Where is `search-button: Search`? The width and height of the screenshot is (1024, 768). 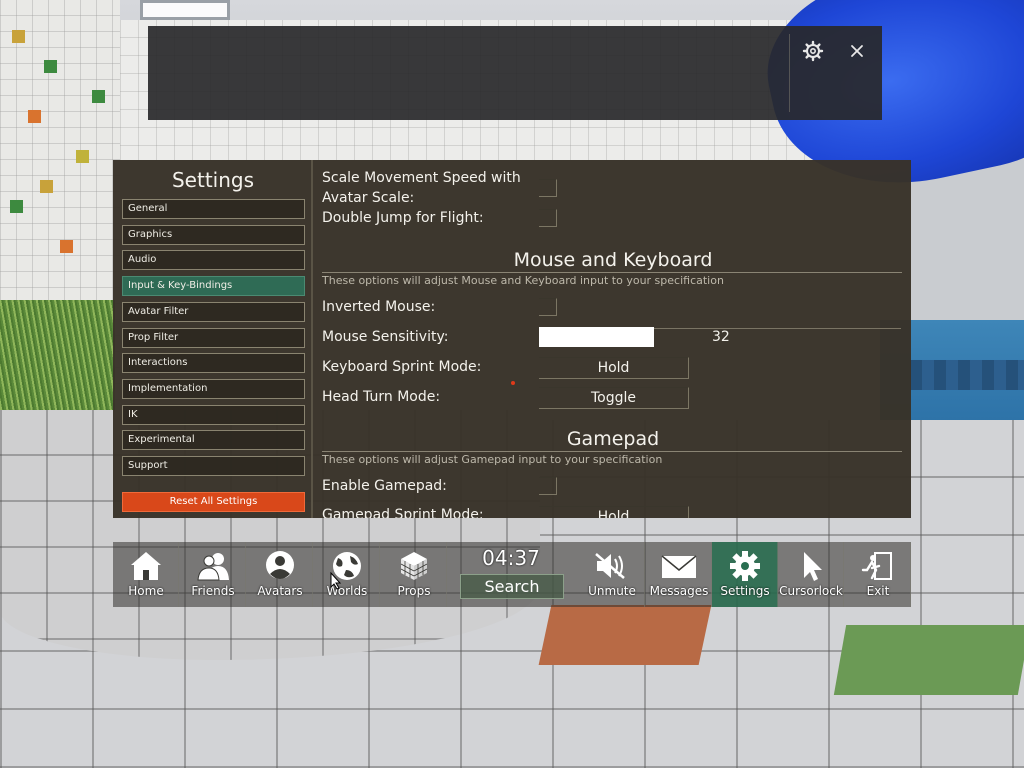 search-button: Search is located at coordinates (512, 586).